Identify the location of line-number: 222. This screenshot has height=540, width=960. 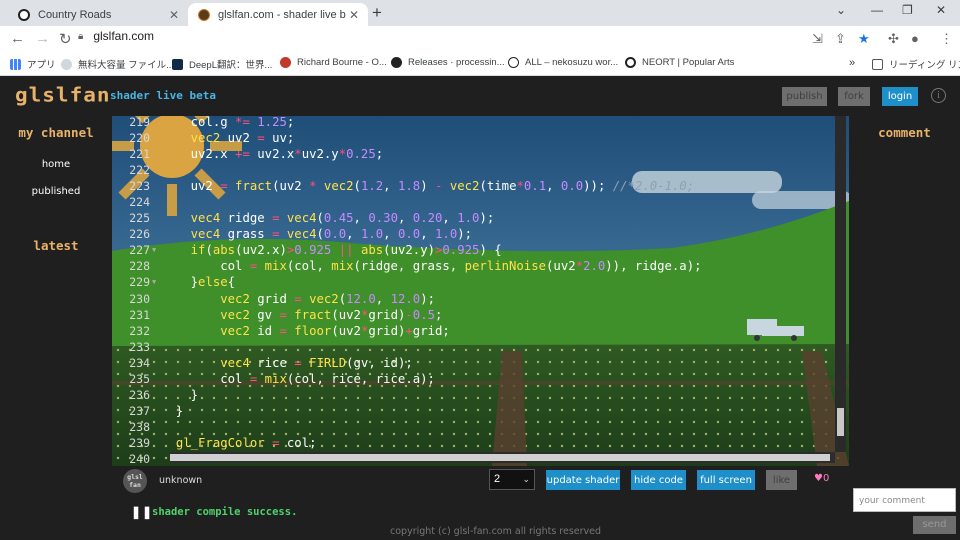
(139, 170).